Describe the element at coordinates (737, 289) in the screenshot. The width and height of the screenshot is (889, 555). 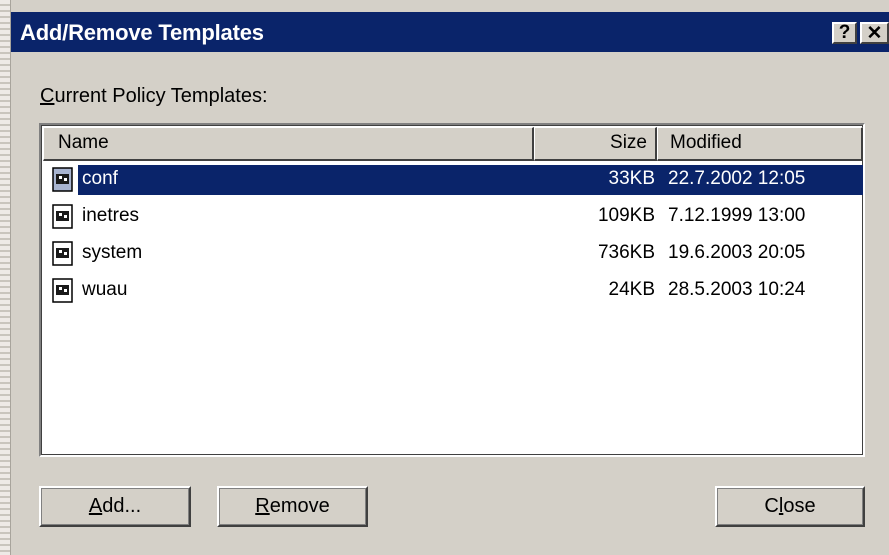
I see `item-modified: 28.5.2003 10:24` at that location.